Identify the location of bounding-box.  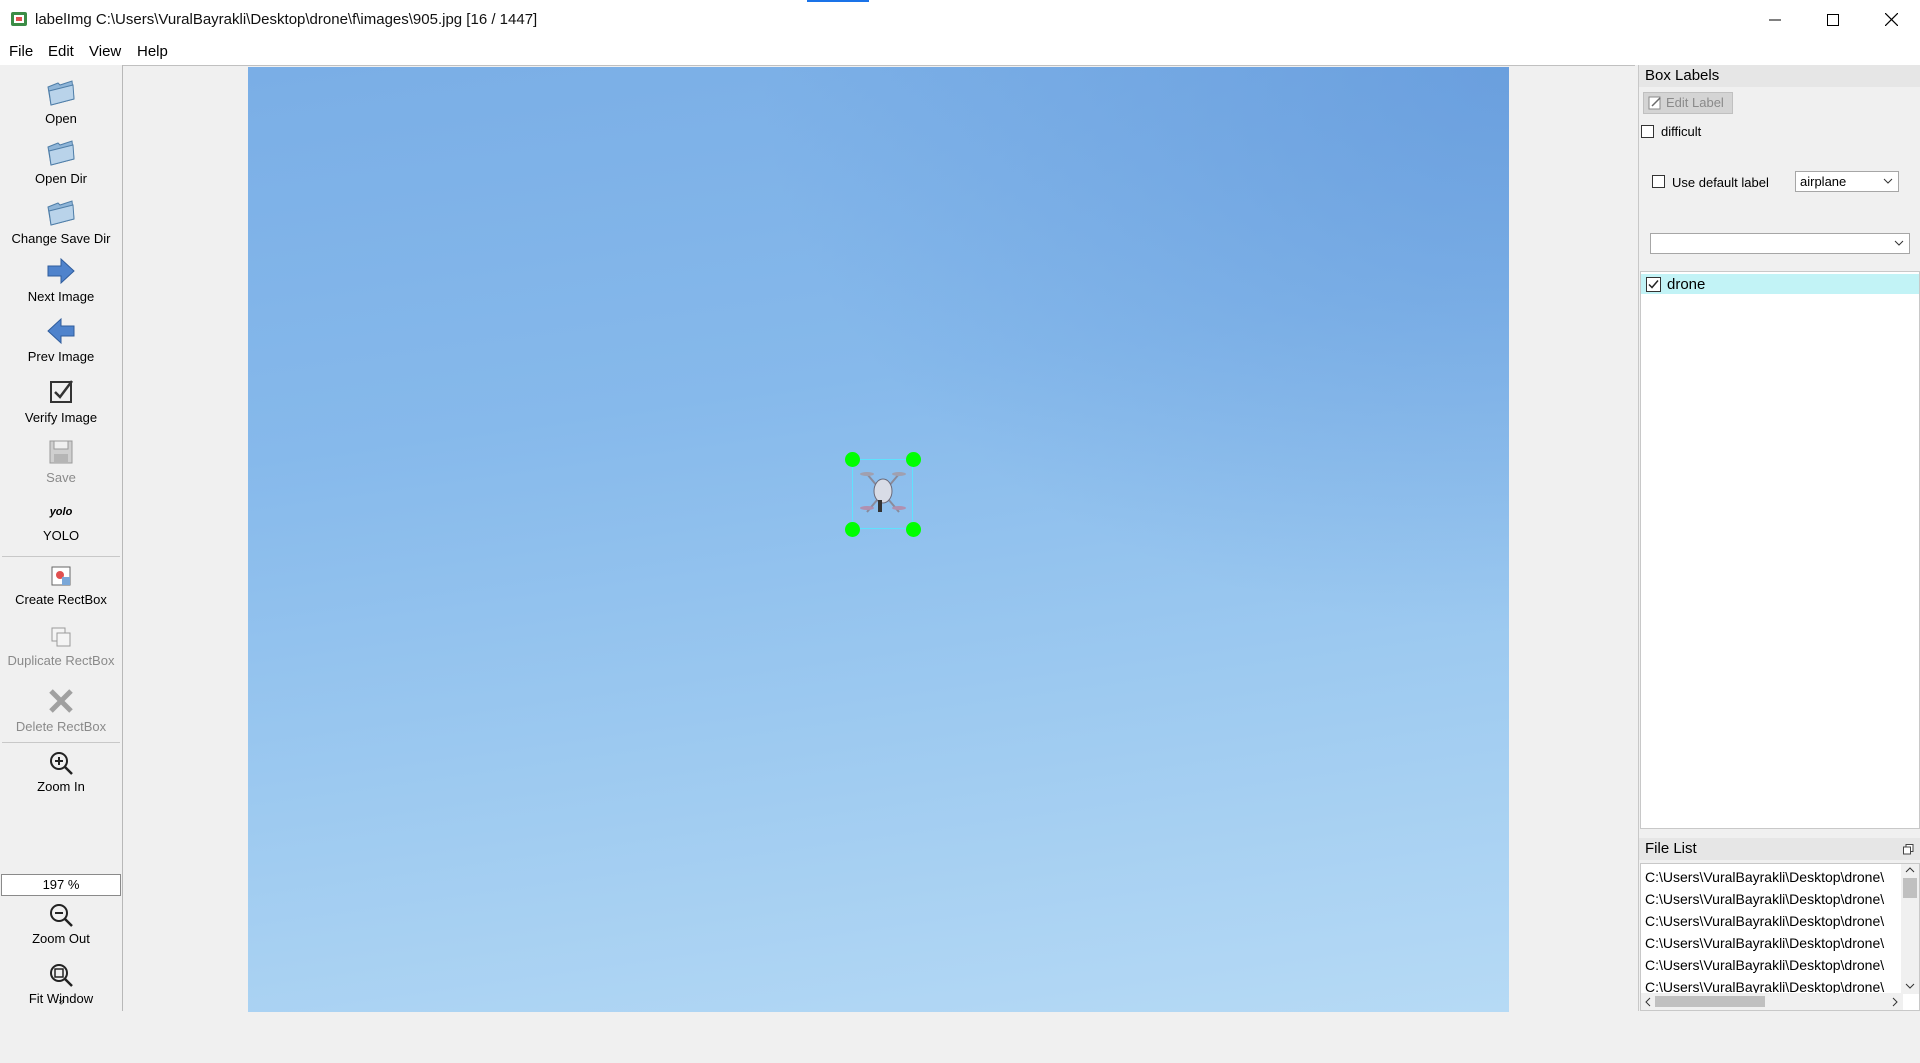
(882, 494).